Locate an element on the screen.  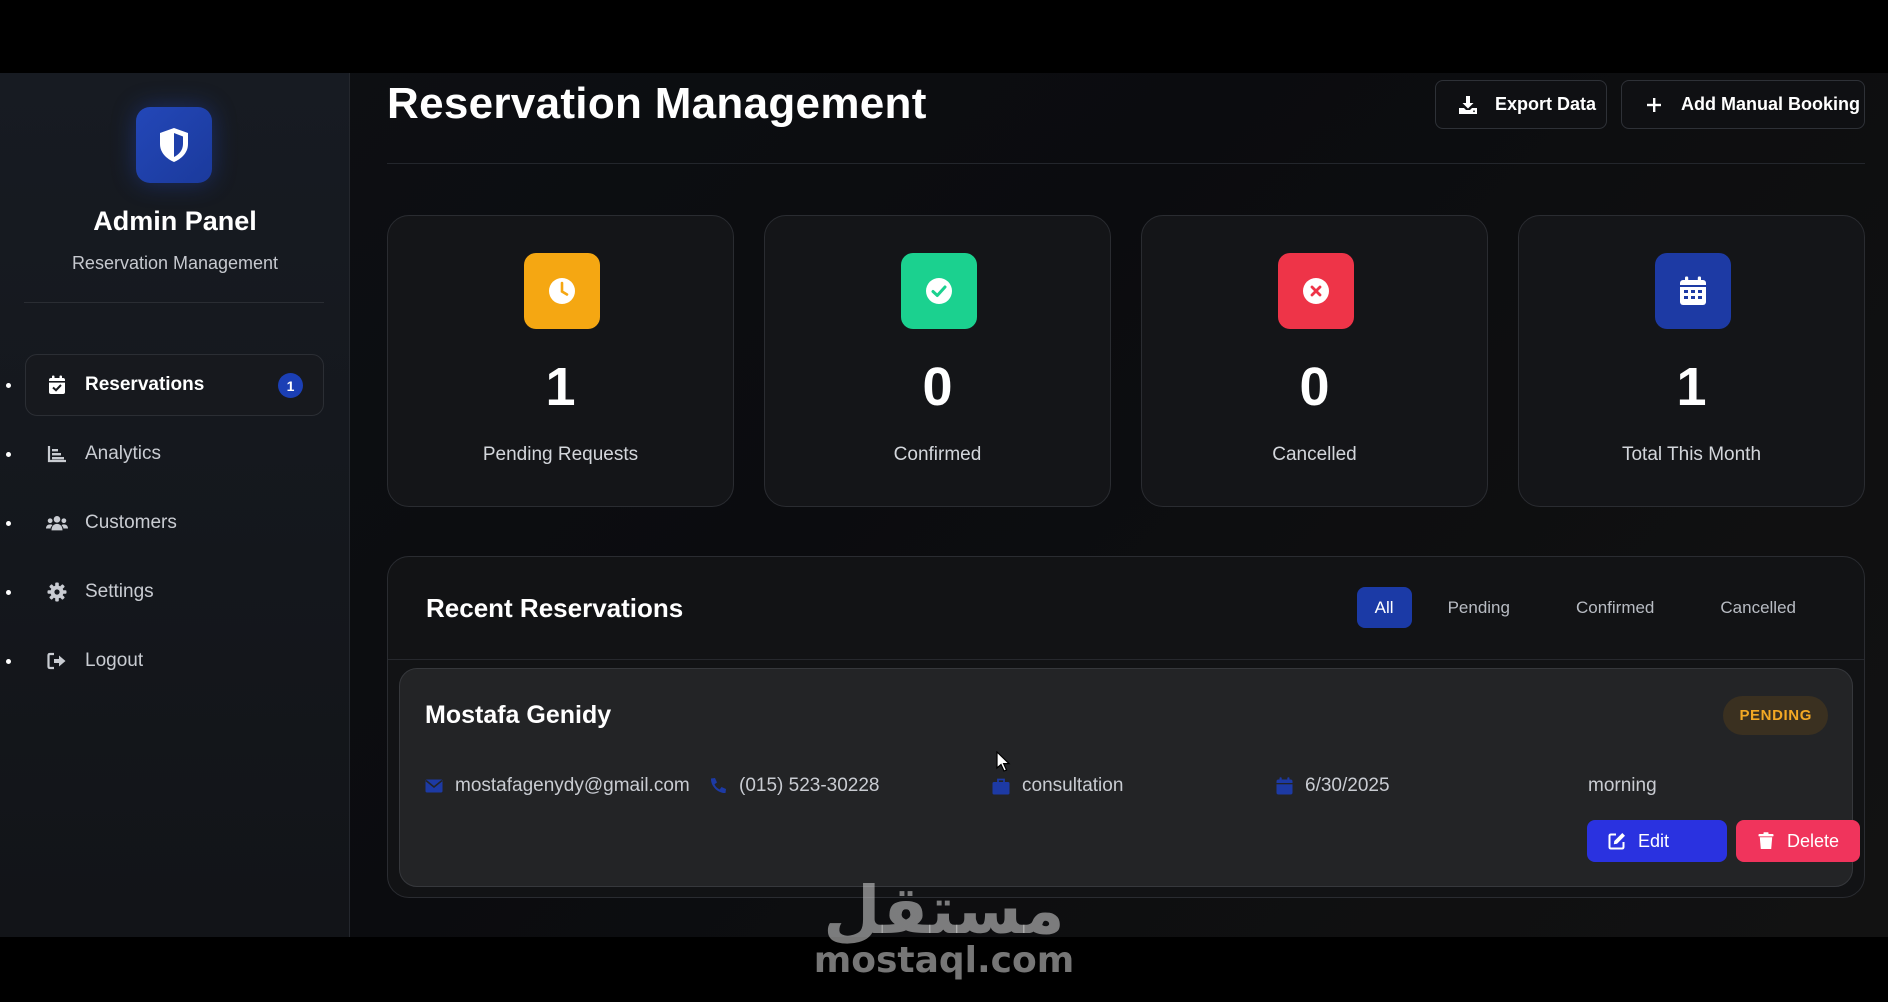
sidebar-divider is located at coordinates (174, 302).